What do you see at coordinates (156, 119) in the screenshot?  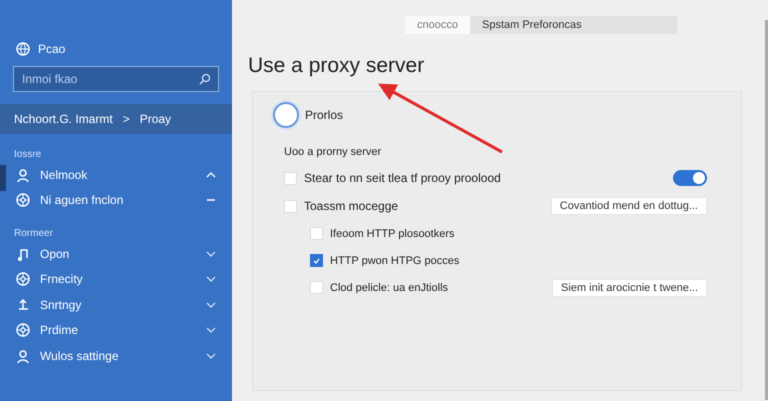 I see `breadcrumb-current: Proay` at bounding box center [156, 119].